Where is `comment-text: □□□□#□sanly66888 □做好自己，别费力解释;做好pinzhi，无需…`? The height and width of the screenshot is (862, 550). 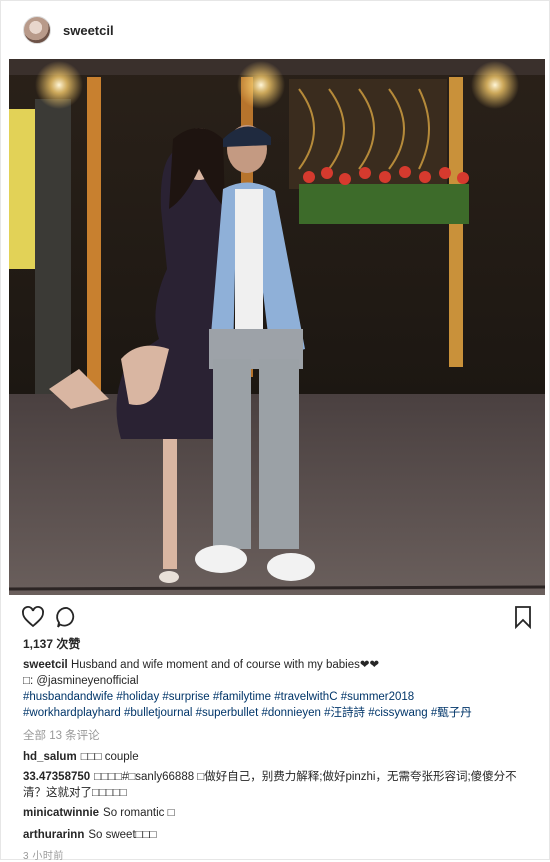
comment-text: □□□□#□sanly66888 □做好自己，别费力解释;做好pinzhi，无需… is located at coordinates (270, 785).